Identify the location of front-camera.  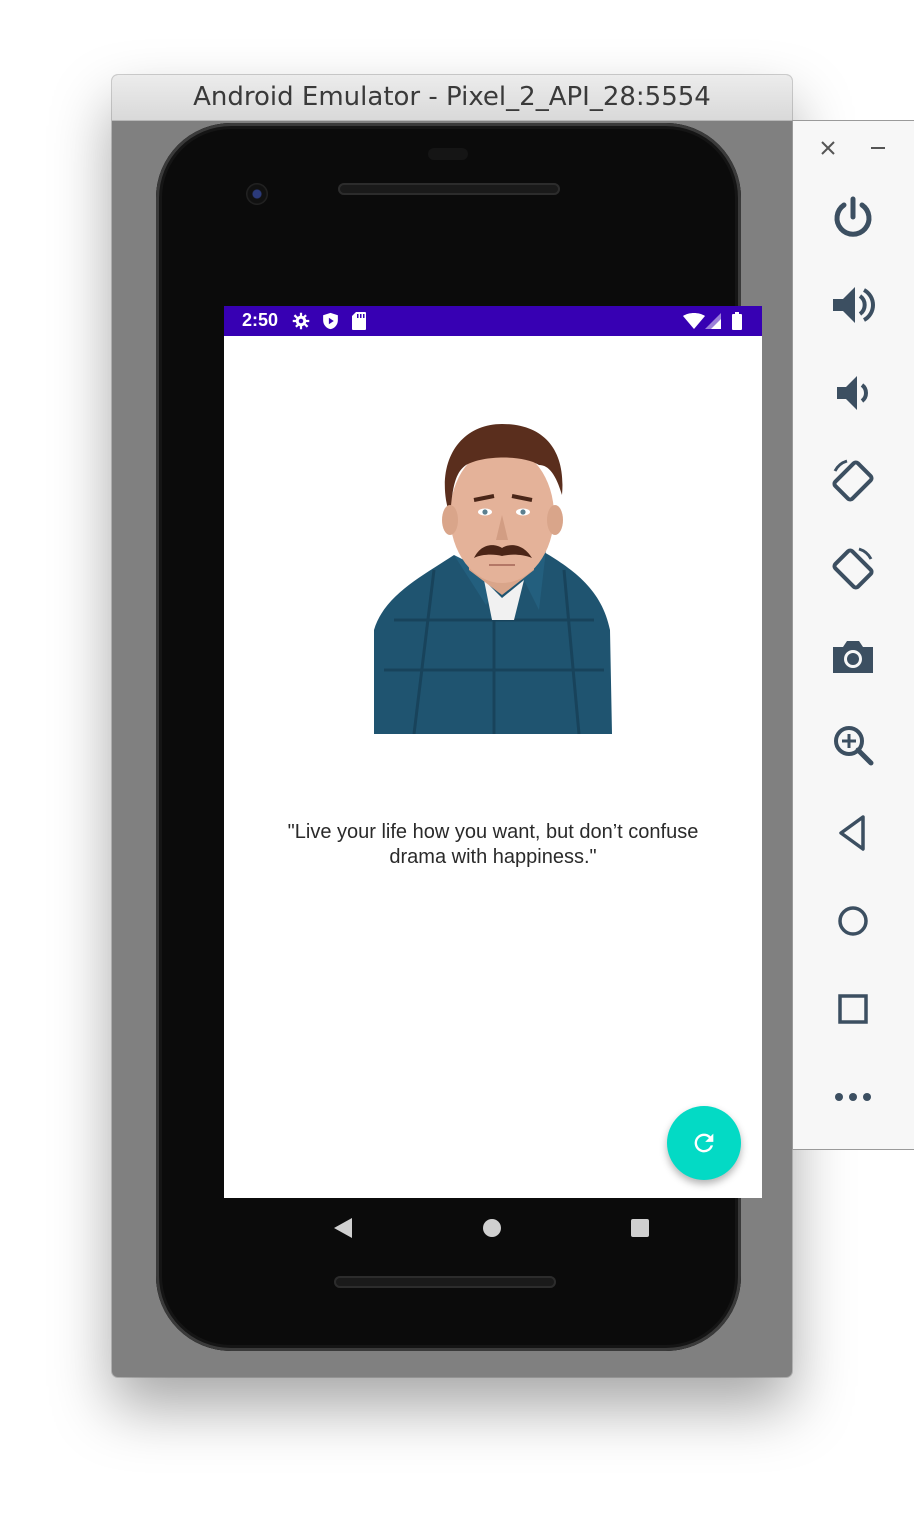
(257, 194).